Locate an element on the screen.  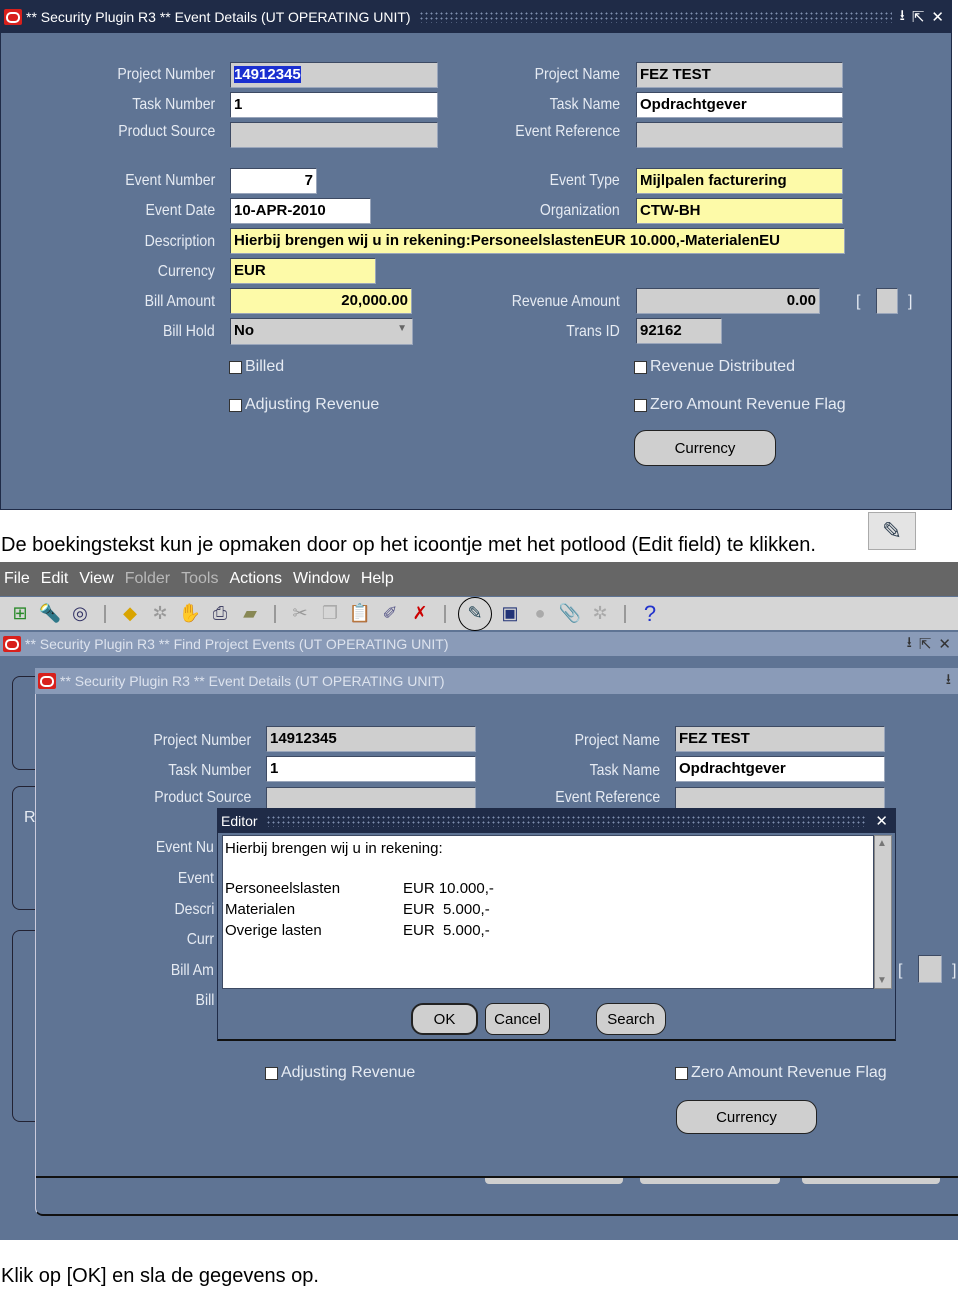
switch-responsibility-icon: ✋ is located at coordinates (190, 614).